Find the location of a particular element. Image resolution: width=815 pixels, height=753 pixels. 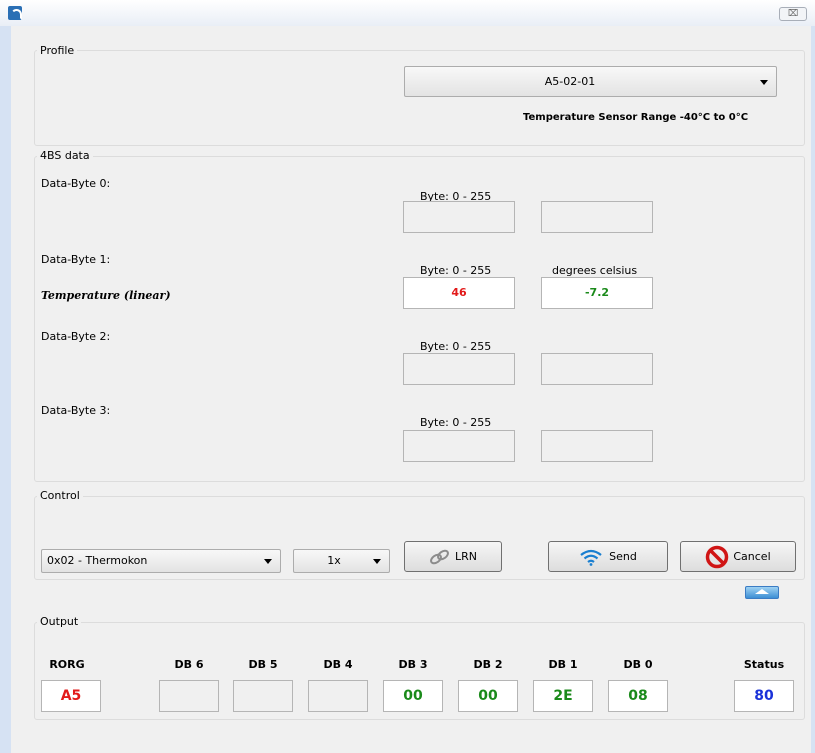

data-byte-0-label: Data-Byte 0: is located at coordinates (76, 183).